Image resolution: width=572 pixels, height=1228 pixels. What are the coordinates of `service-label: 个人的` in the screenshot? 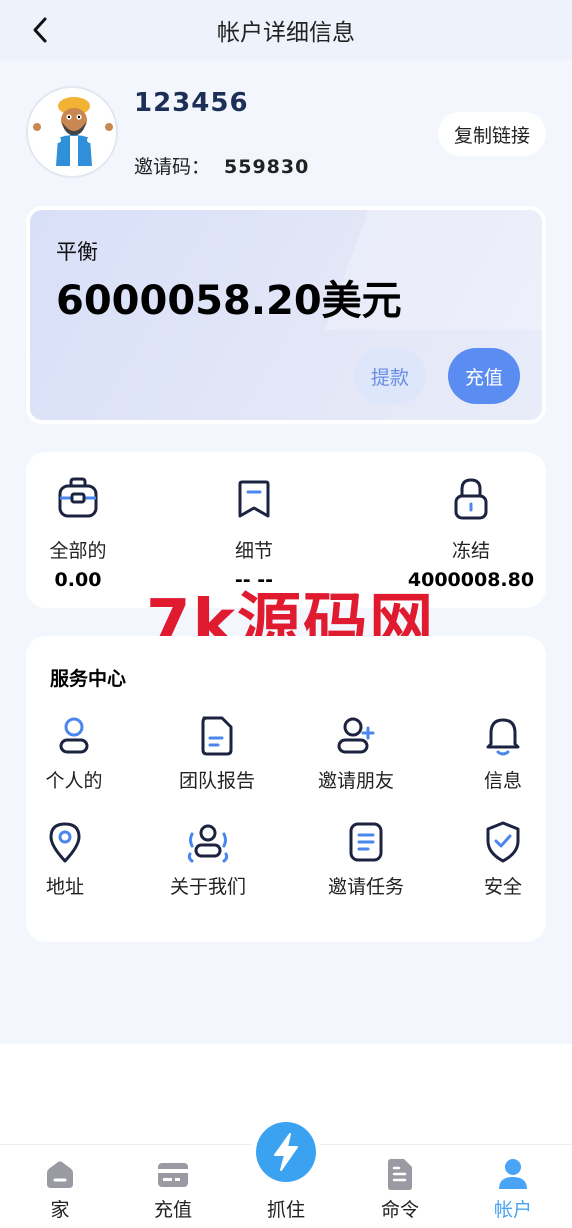 It's located at (74, 781).